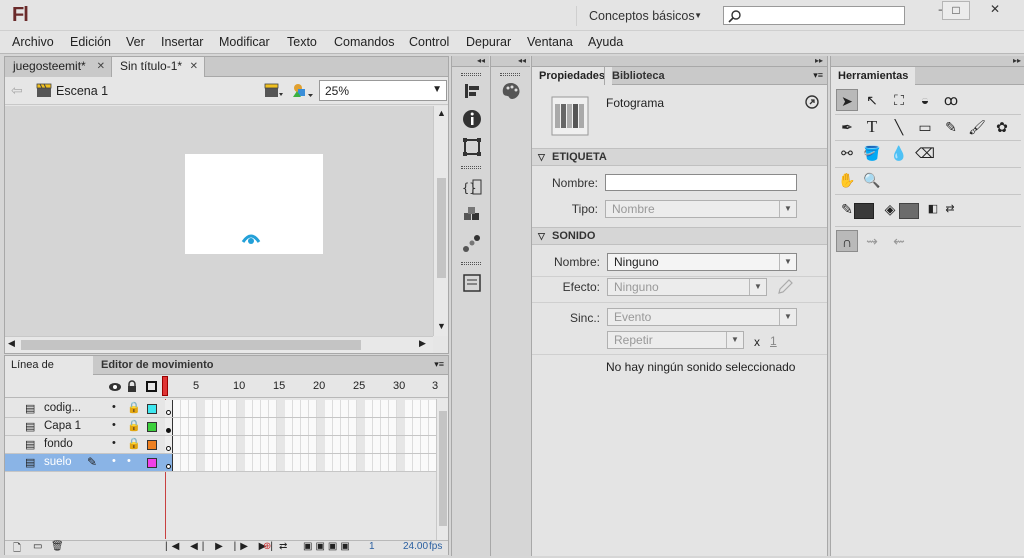  I want to click on lock-icon, so click(132, 386).